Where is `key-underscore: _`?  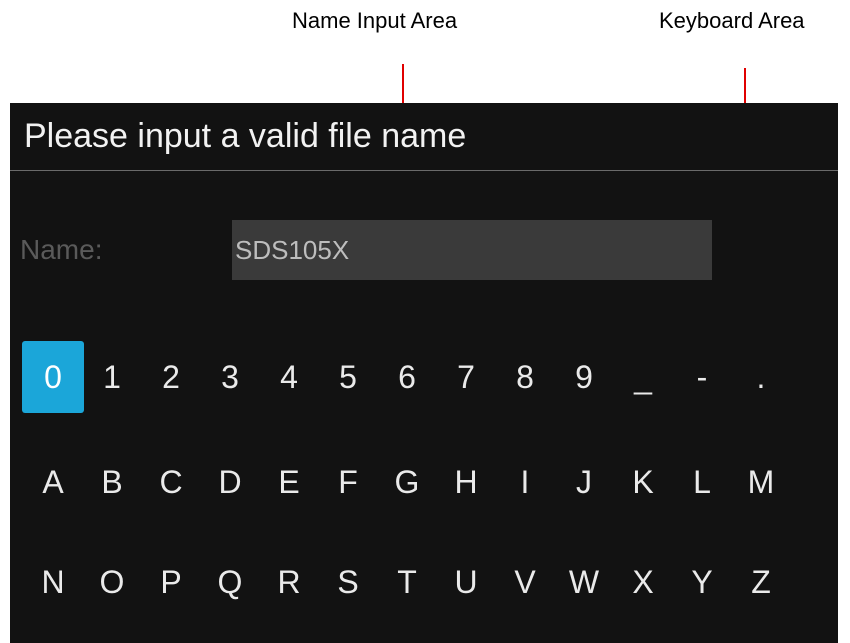
key-underscore: _ is located at coordinates (643, 377).